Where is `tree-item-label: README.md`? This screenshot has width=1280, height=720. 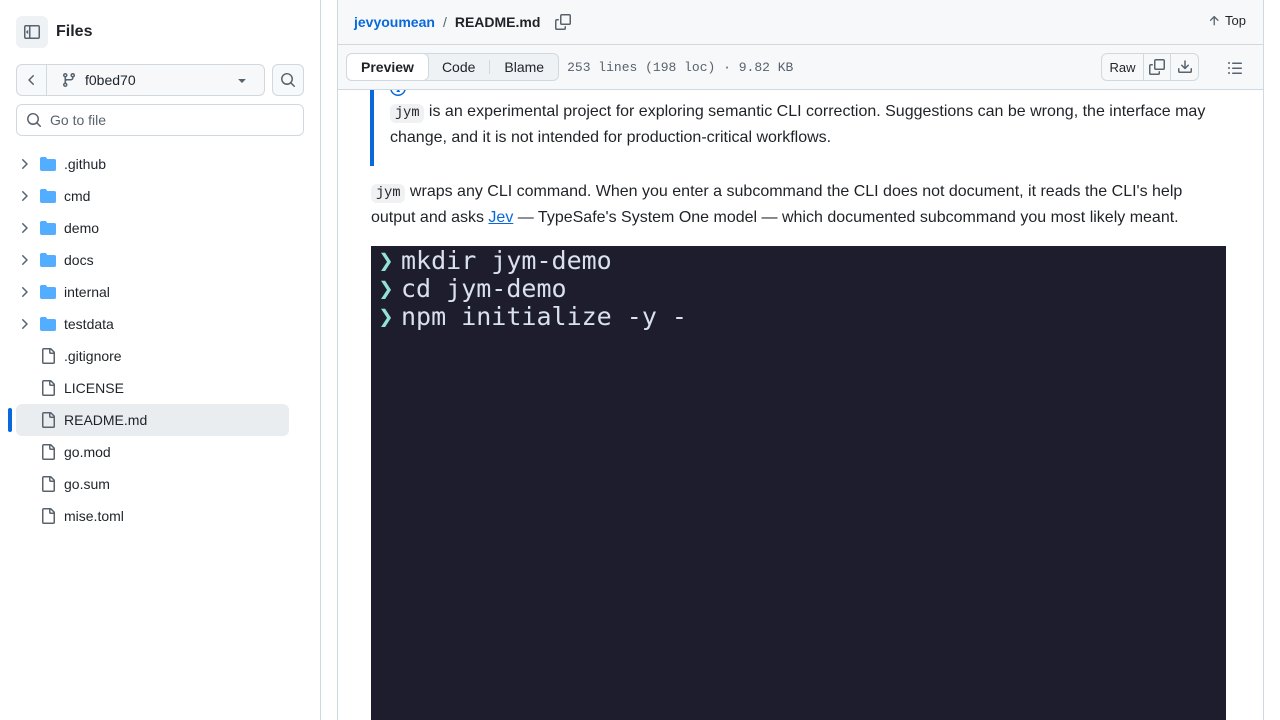
tree-item-label: README.md is located at coordinates (106, 420).